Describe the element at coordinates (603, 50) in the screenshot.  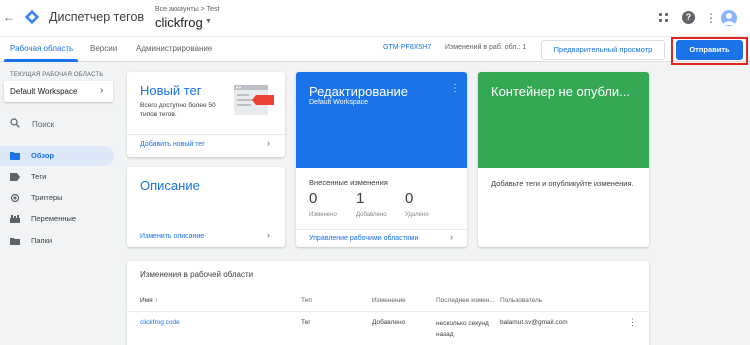
I see `preview-button: Предварительный просмотр` at that location.